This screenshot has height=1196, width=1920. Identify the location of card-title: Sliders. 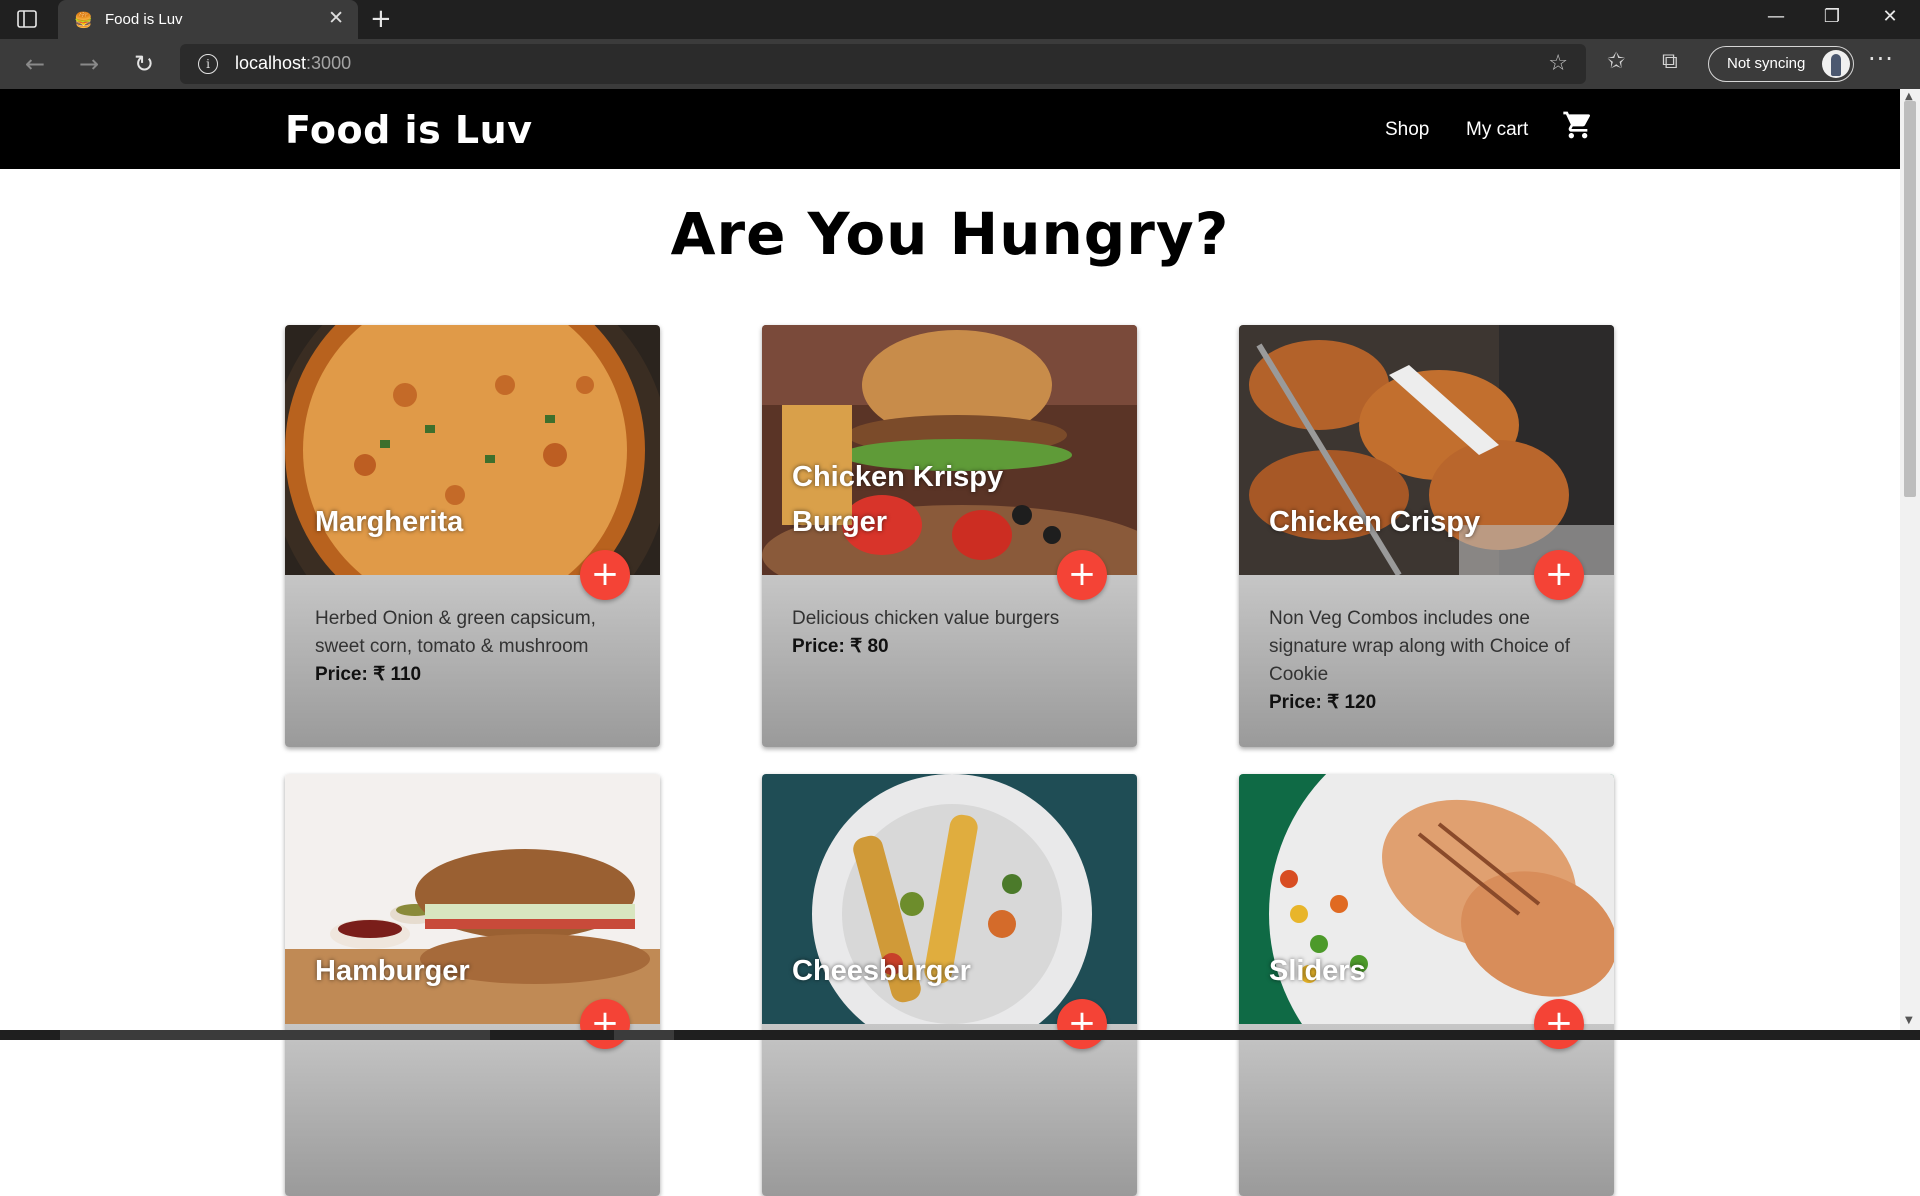
(1317, 971).